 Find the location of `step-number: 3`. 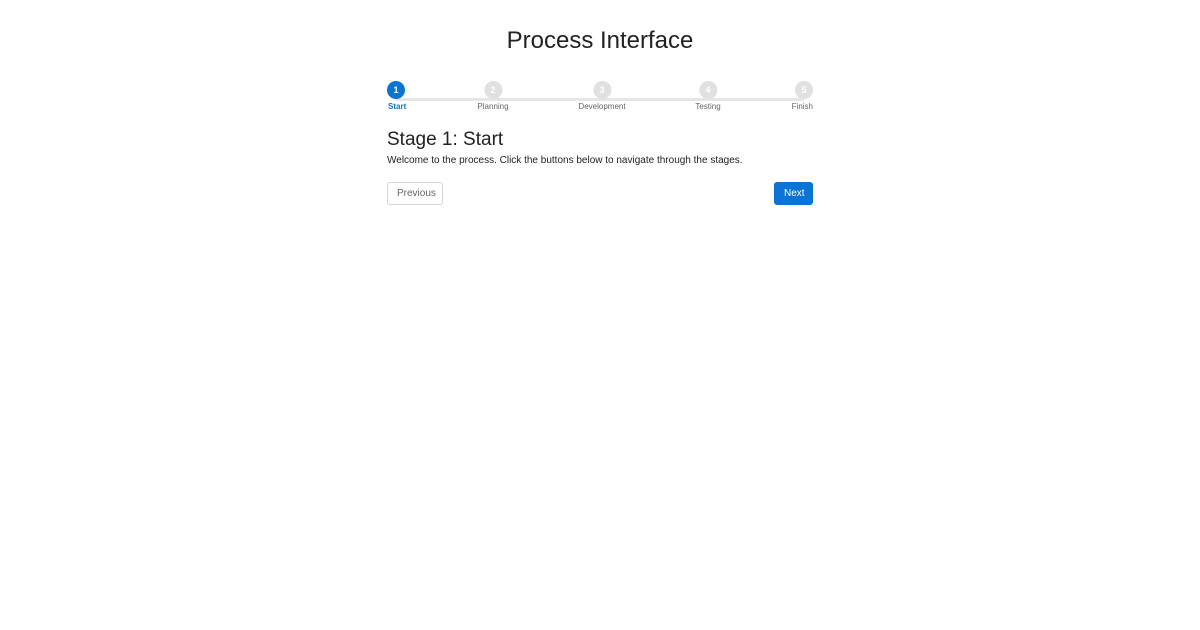

step-number: 3 is located at coordinates (601, 90).